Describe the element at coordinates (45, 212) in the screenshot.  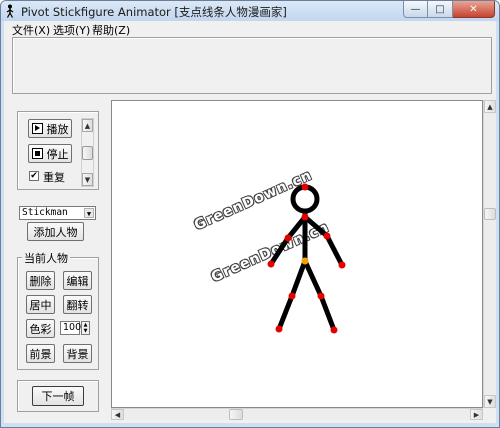
I see `figure-type-value: Stickman` at that location.